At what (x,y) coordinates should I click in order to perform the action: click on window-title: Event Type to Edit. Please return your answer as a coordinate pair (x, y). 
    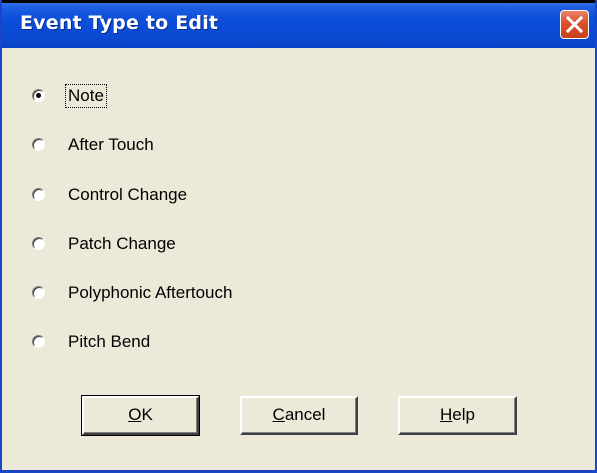
    Looking at the image, I should click on (119, 23).